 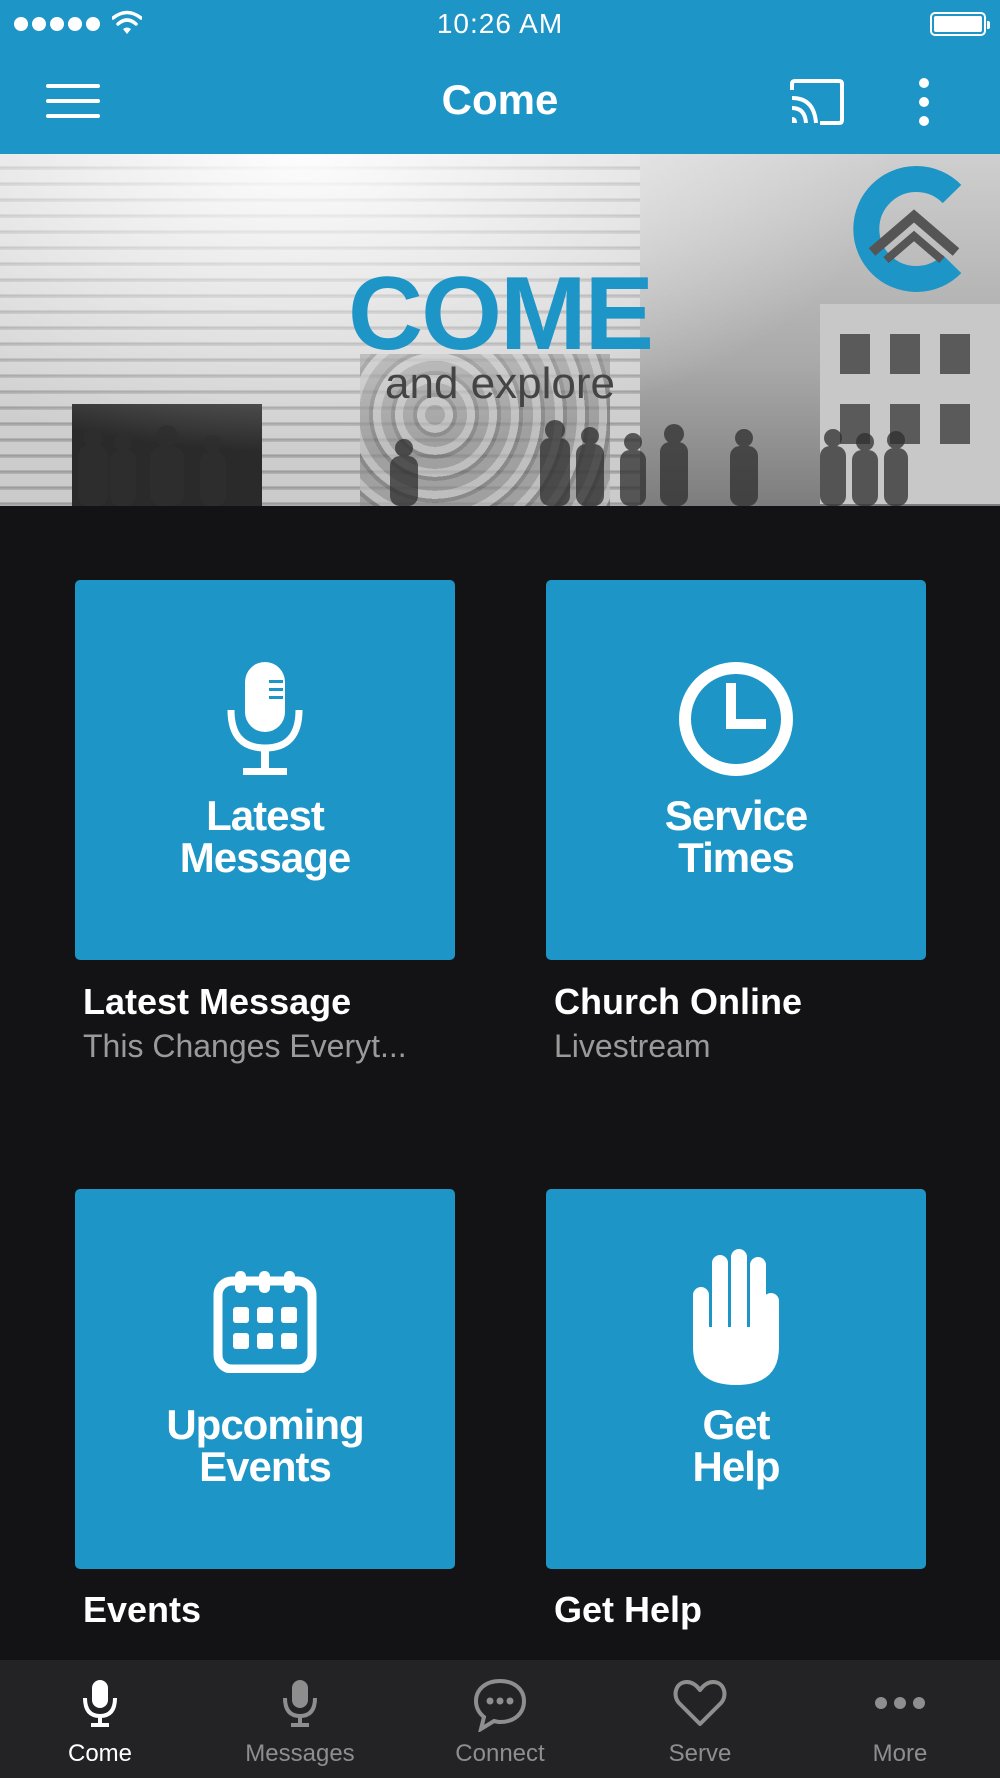 I want to click on tab-label: More, so click(x=900, y=1753).